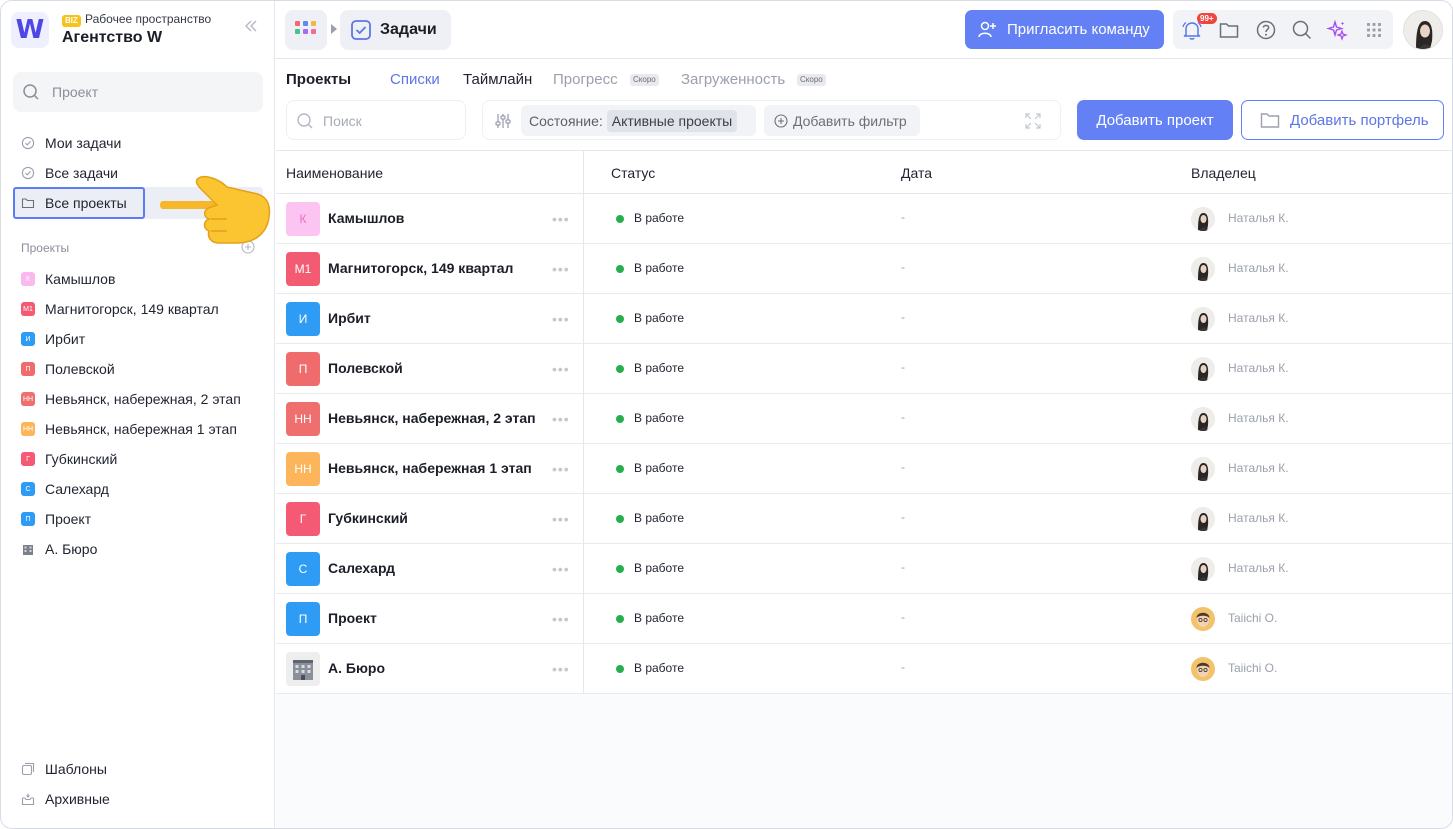 Image resolution: width=1453 pixels, height=829 pixels. Describe the element at coordinates (1155, 120) in the screenshot. I see `add-project-button: Добавить проект` at that location.